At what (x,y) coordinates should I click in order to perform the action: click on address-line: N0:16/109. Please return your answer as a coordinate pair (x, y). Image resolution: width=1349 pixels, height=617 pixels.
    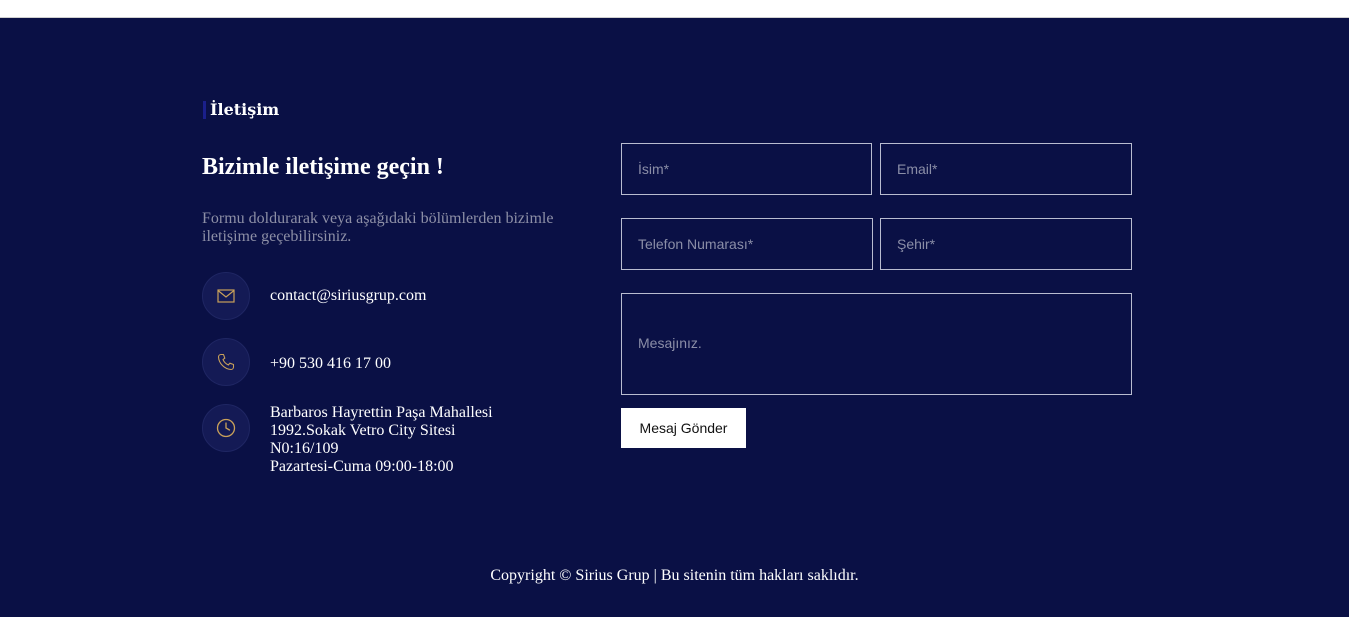
    Looking at the image, I should click on (304, 448).